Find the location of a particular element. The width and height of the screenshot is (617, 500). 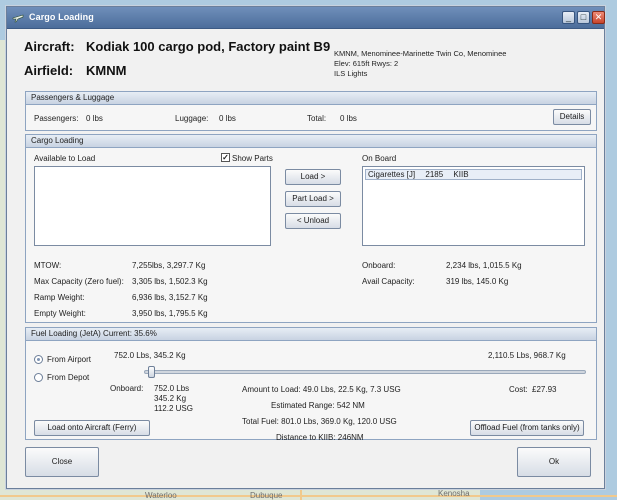

cost-value: £27.93 is located at coordinates (544, 389).